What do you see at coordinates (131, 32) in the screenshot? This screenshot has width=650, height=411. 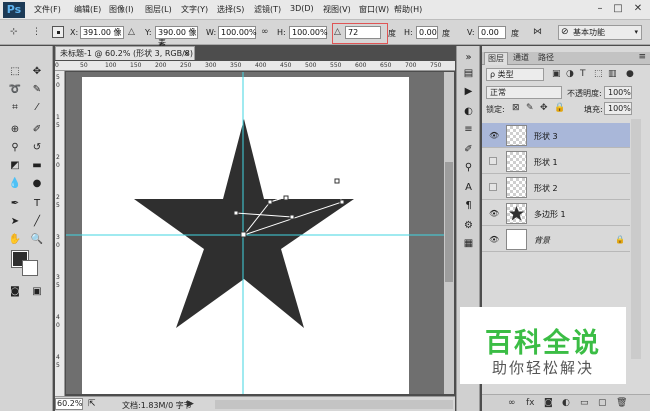 I see `relative-position-icon: △` at bounding box center [131, 32].